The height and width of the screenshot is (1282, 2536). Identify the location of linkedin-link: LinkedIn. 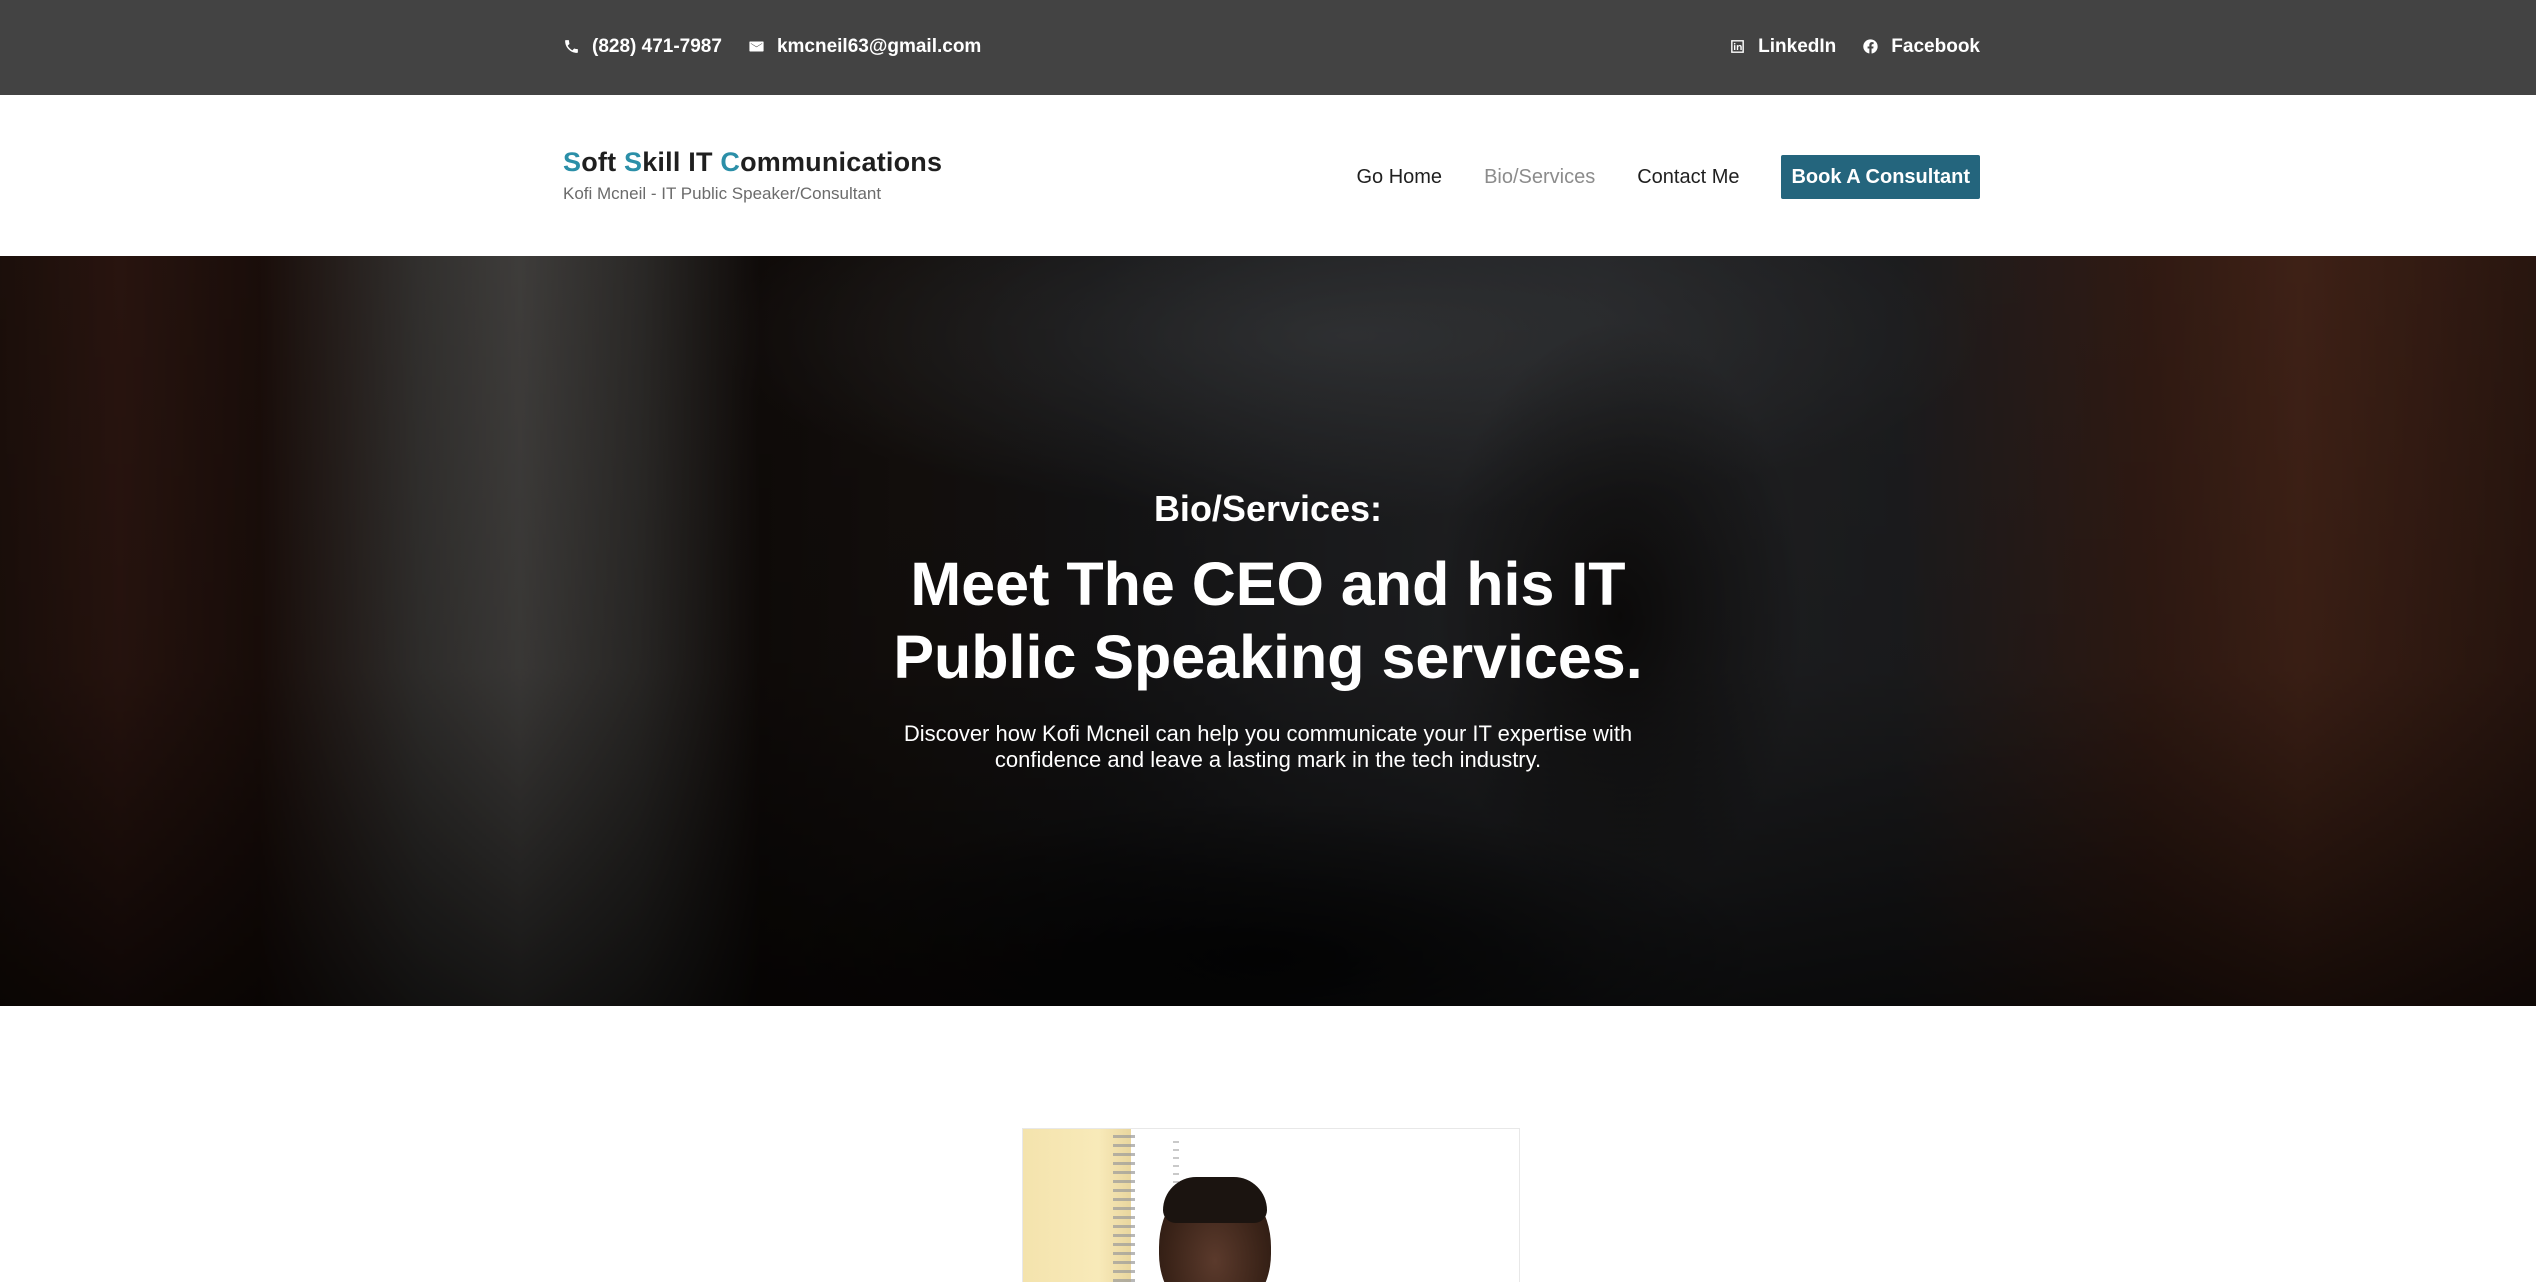
(1782, 47).